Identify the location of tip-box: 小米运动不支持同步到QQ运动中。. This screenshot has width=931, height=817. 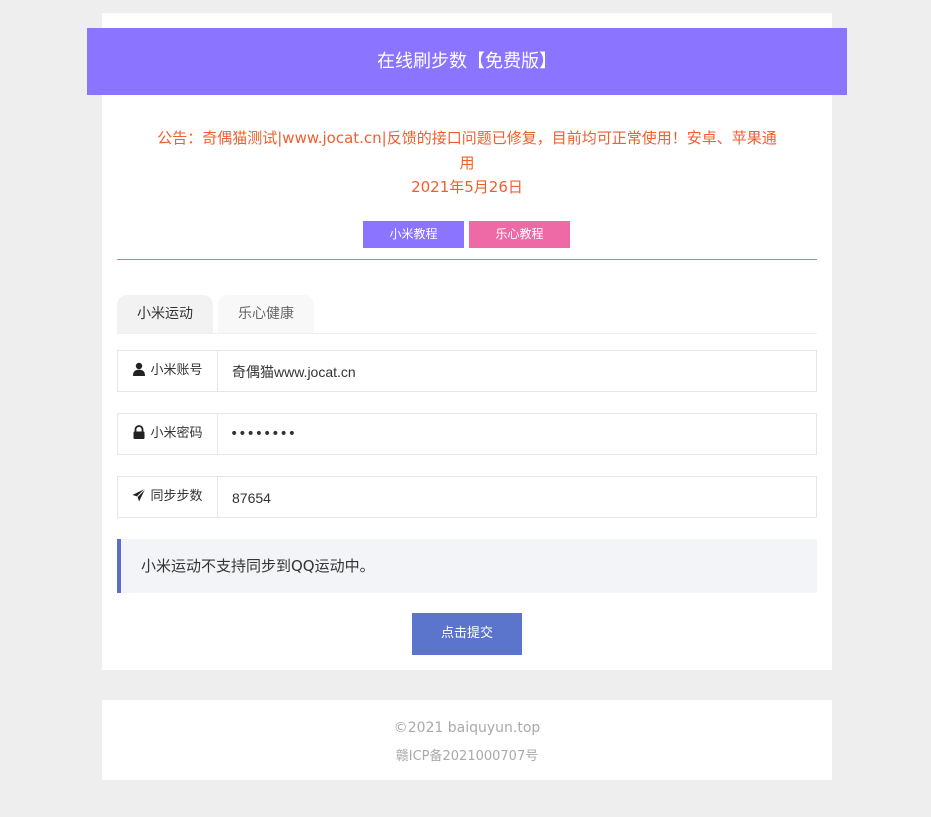
(467, 566).